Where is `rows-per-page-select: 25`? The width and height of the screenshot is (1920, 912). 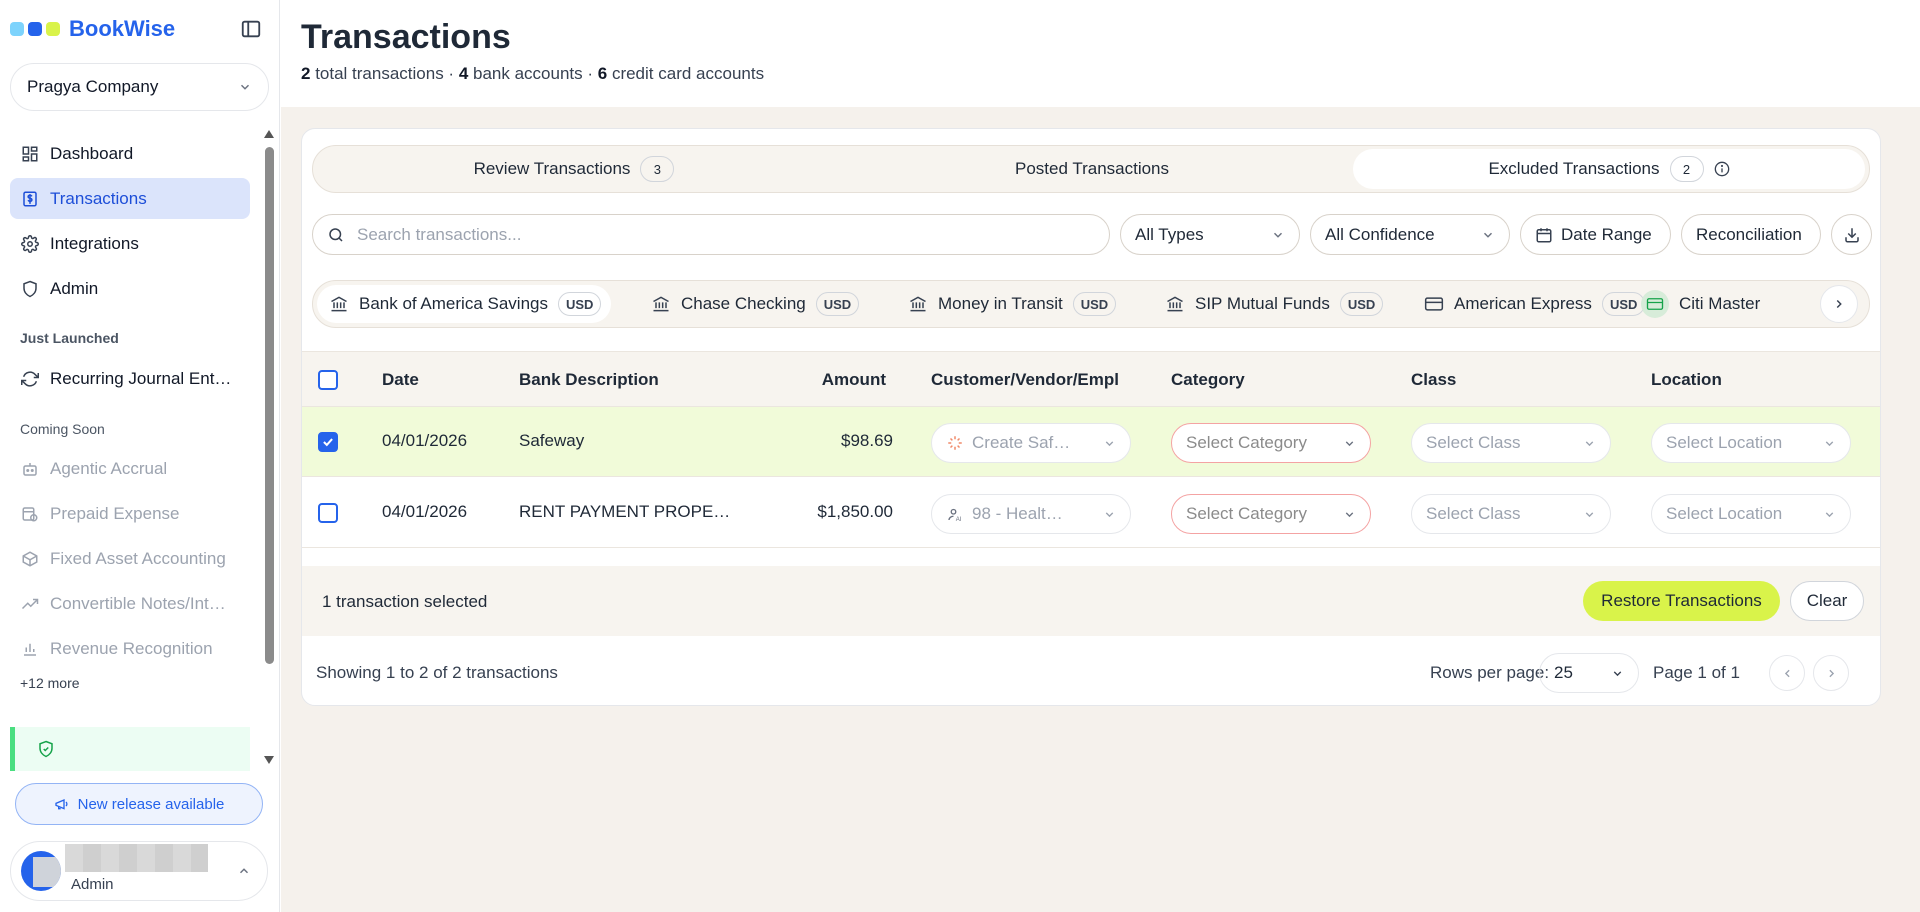 rows-per-page-select: 25 is located at coordinates (1589, 673).